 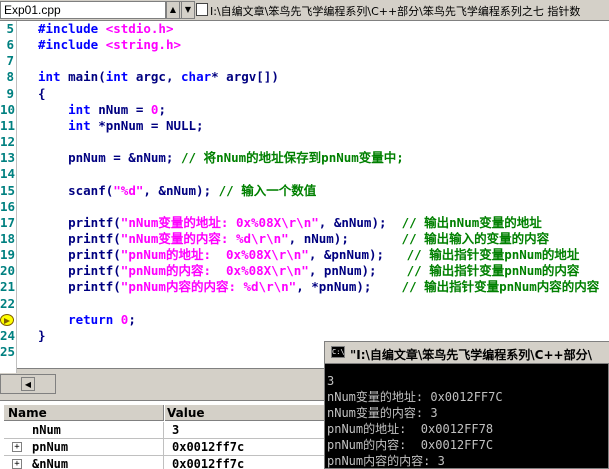 I want to click on line-number: 11, so click(x=8, y=125).